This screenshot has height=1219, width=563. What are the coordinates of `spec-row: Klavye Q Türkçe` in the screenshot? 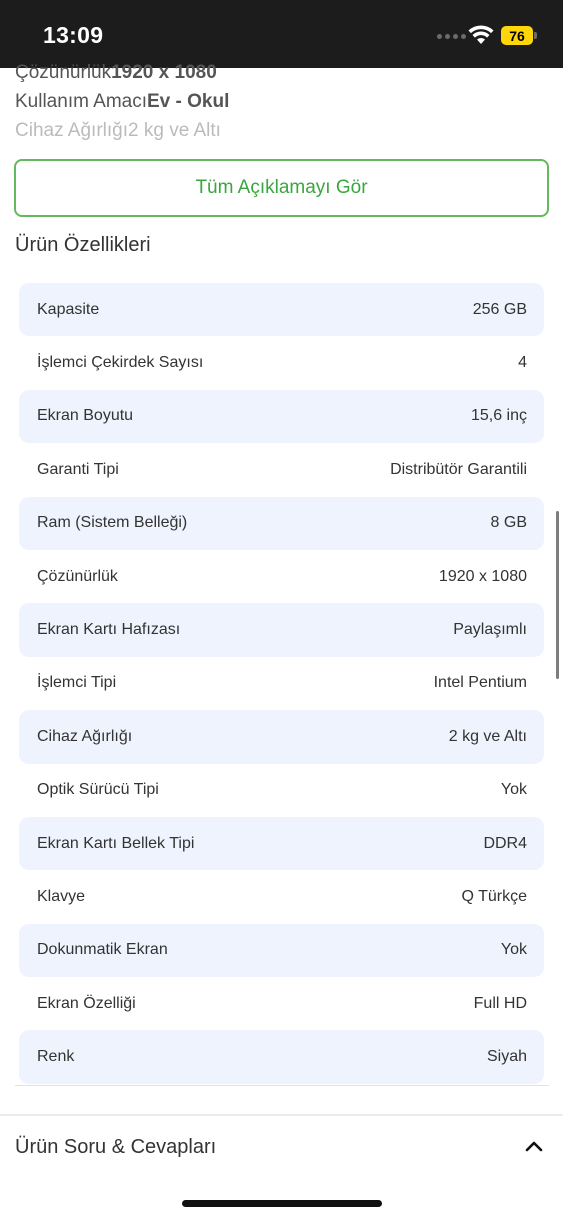 It's located at (281, 896).